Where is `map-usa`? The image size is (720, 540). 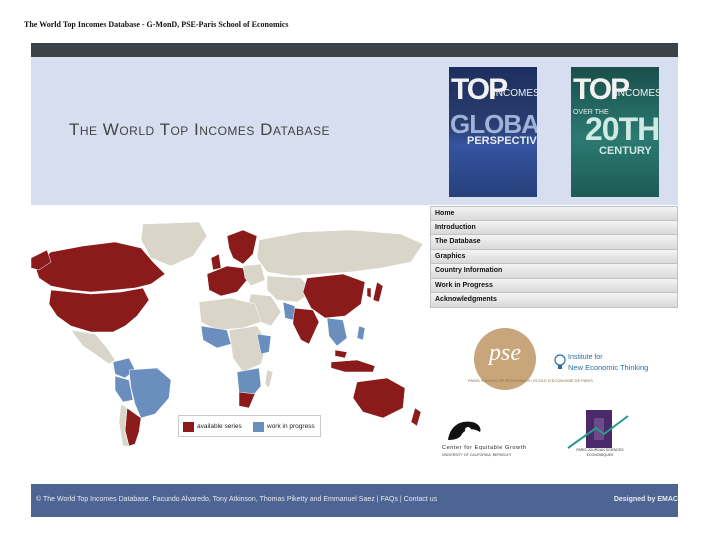 map-usa is located at coordinates (99, 310).